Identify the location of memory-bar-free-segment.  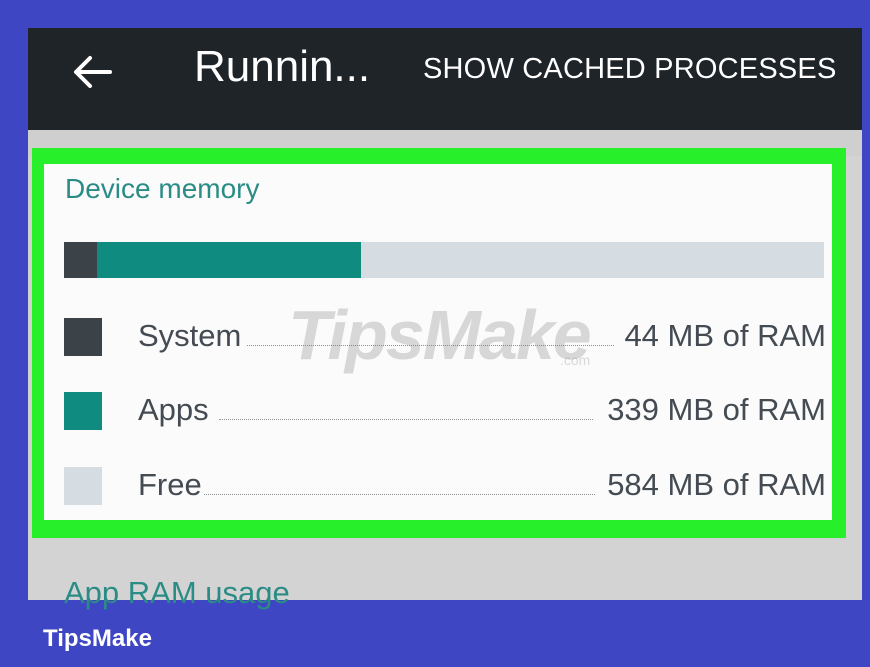
(592, 260).